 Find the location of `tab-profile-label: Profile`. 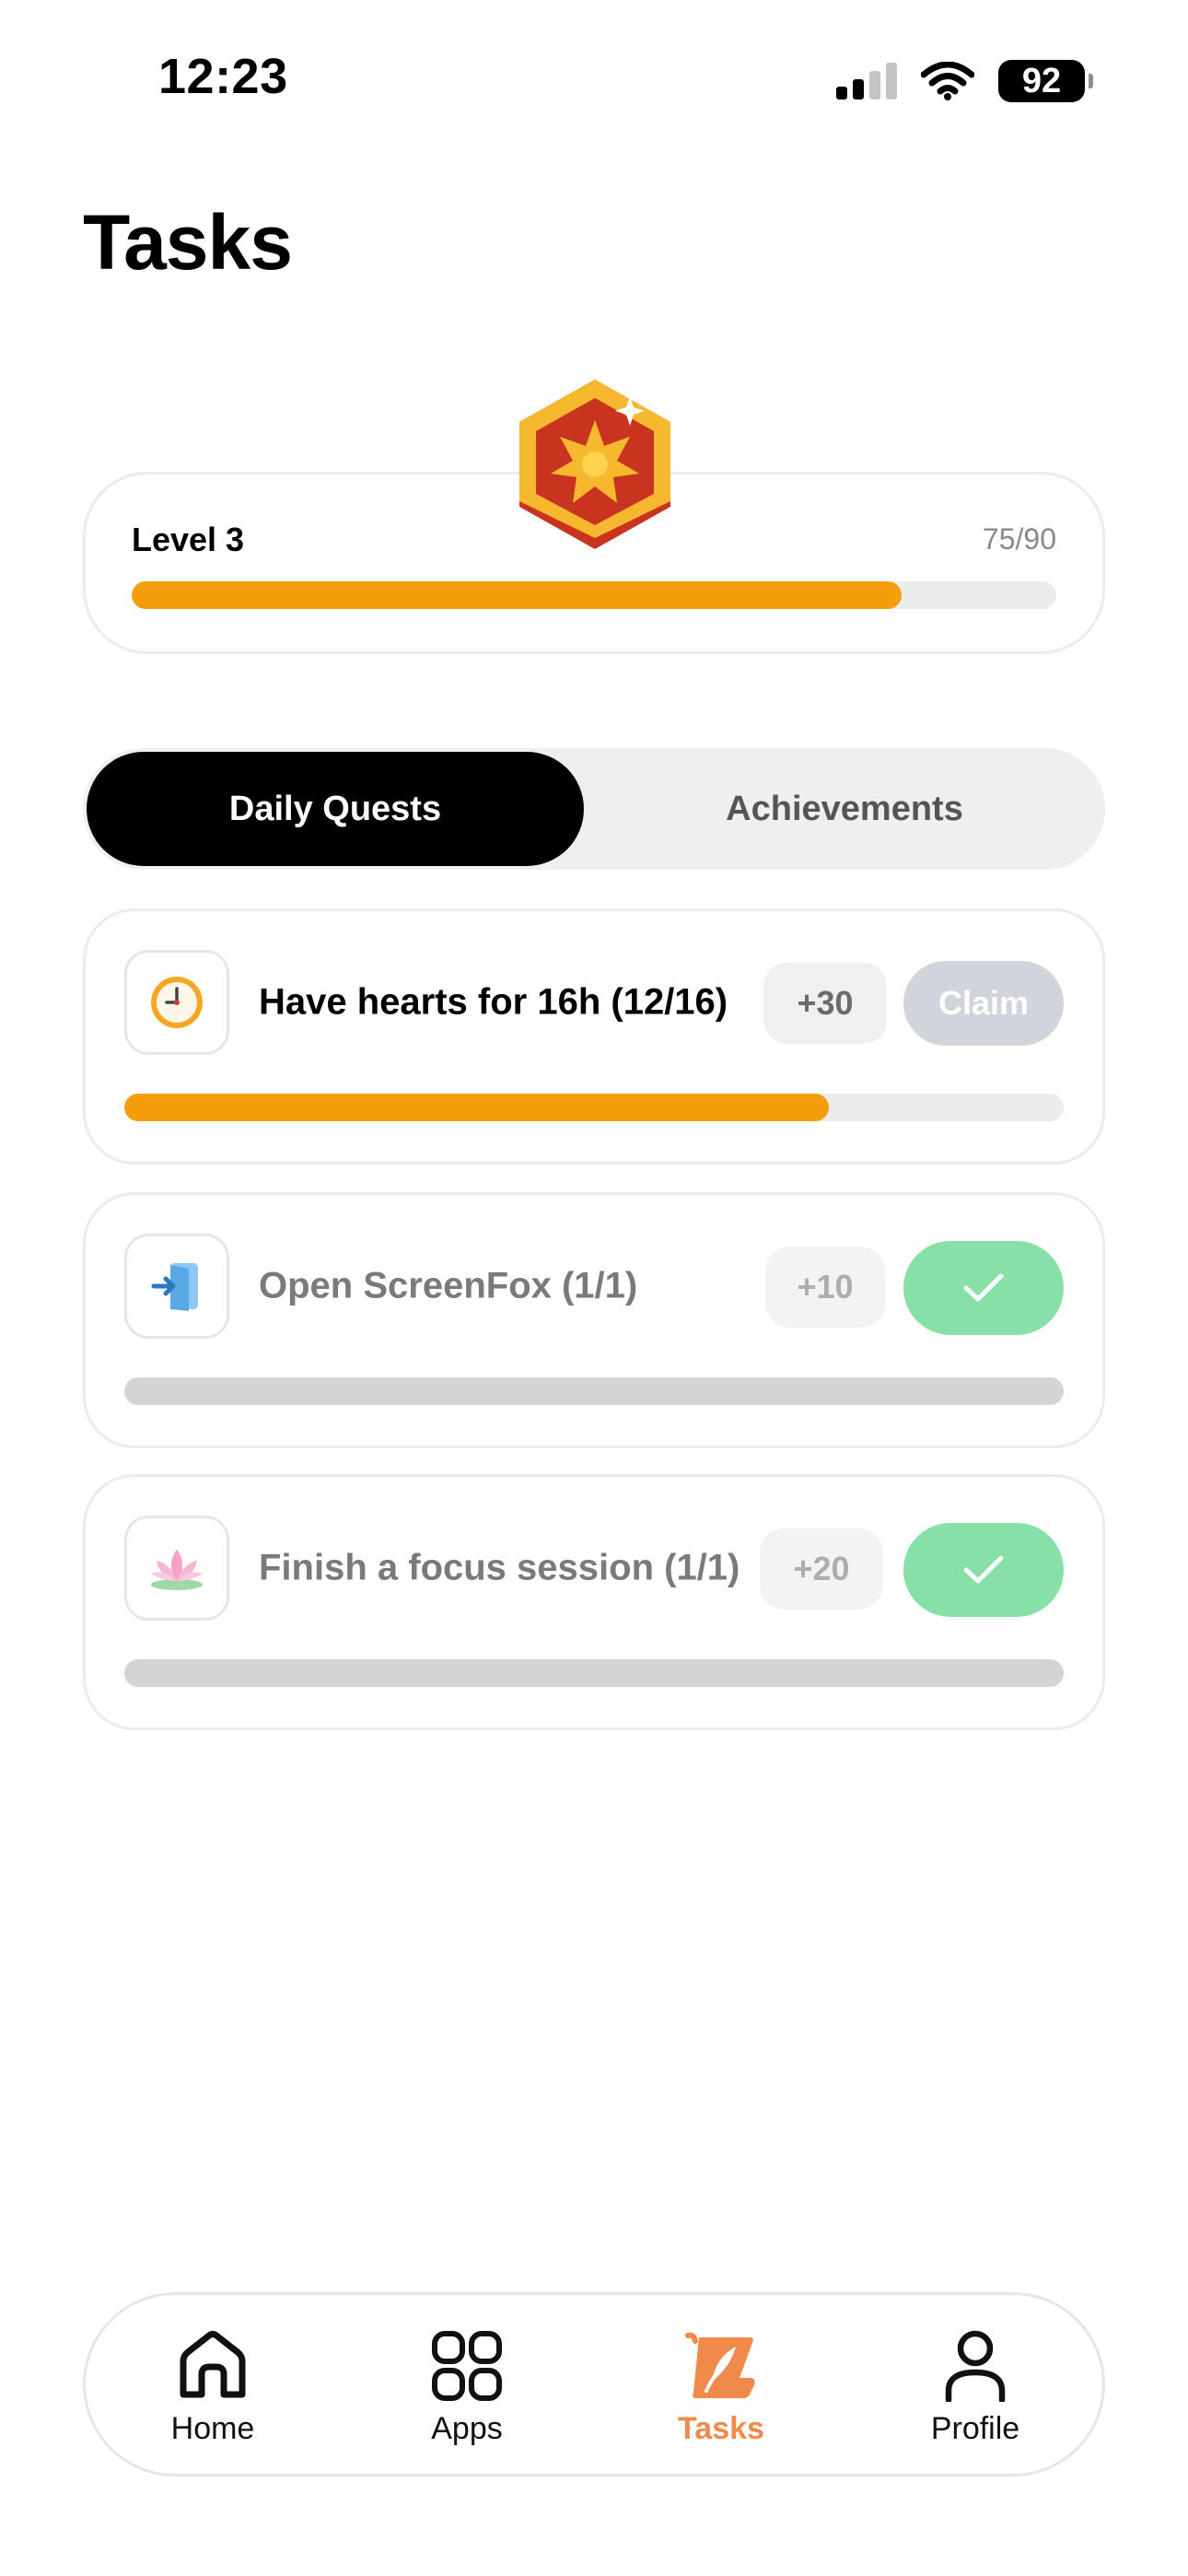

tab-profile-label: Profile is located at coordinates (975, 2428).